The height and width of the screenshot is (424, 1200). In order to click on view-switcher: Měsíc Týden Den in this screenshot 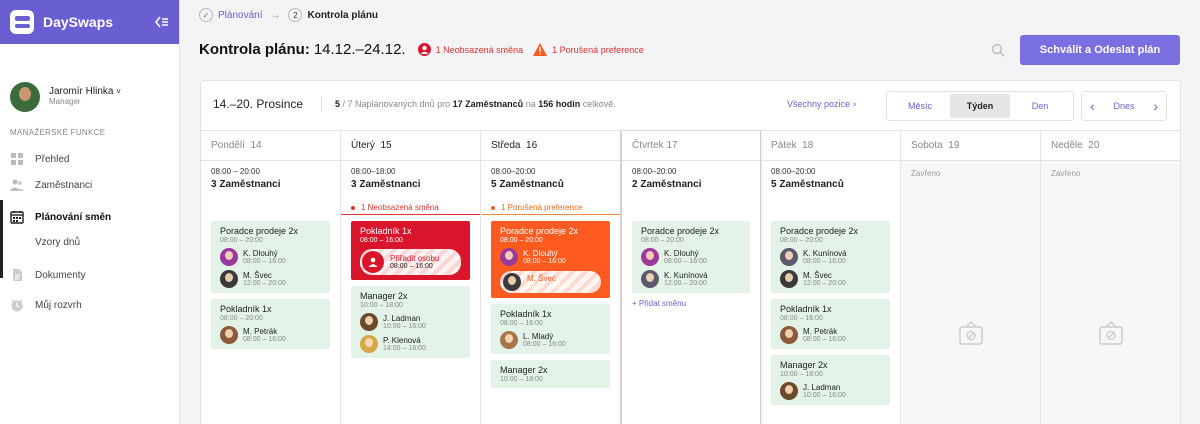, I will do `click(980, 106)`.